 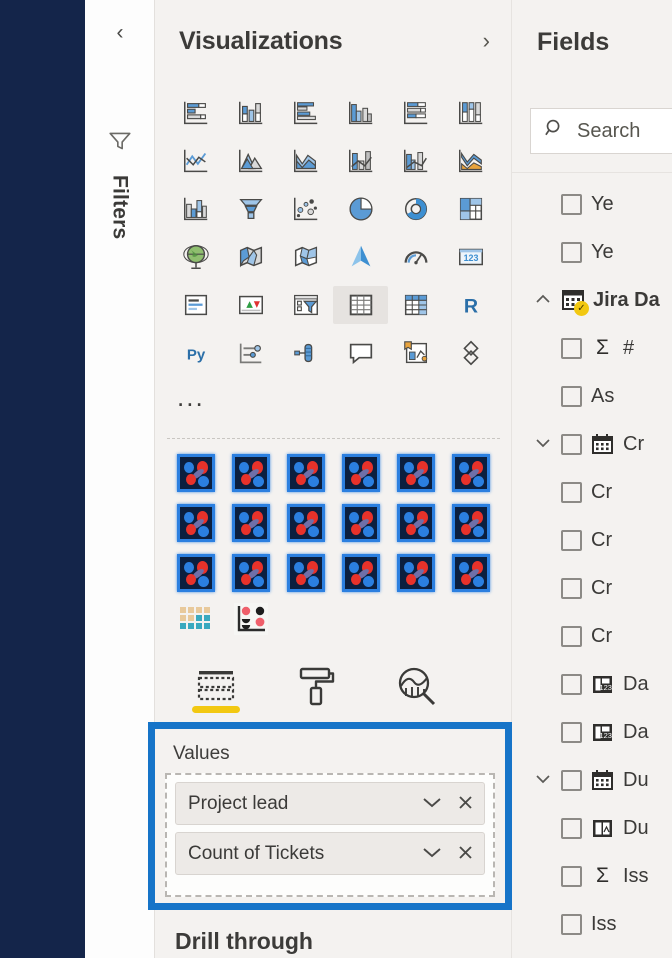 What do you see at coordinates (470, 113) in the screenshot?
I see `pct-stacked-column-chart-icon` at bounding box center [470, 113].